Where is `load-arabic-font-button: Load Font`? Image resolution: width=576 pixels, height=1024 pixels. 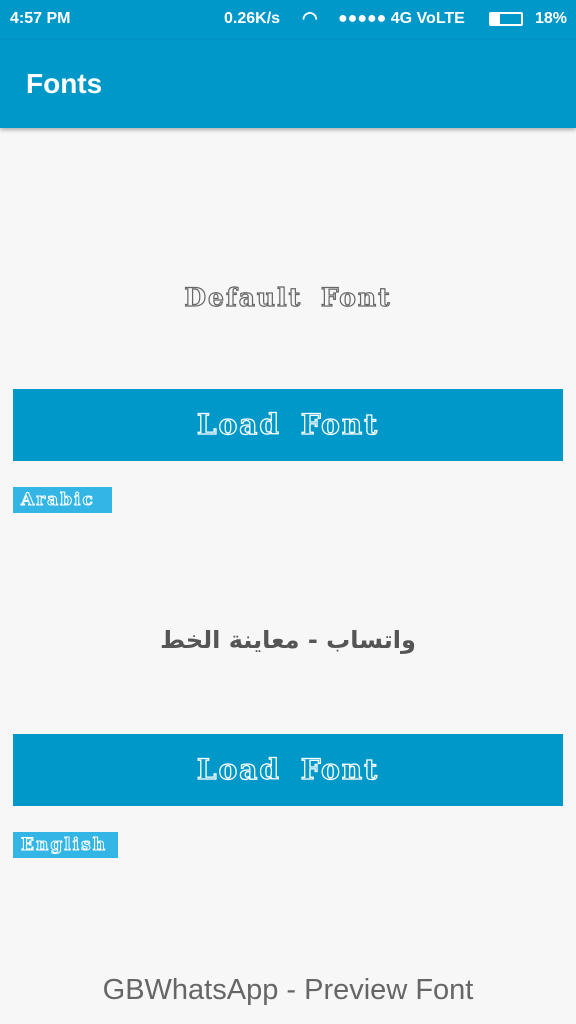
load-arabic-font-button: Load Font is located at coordinates (288, 770).